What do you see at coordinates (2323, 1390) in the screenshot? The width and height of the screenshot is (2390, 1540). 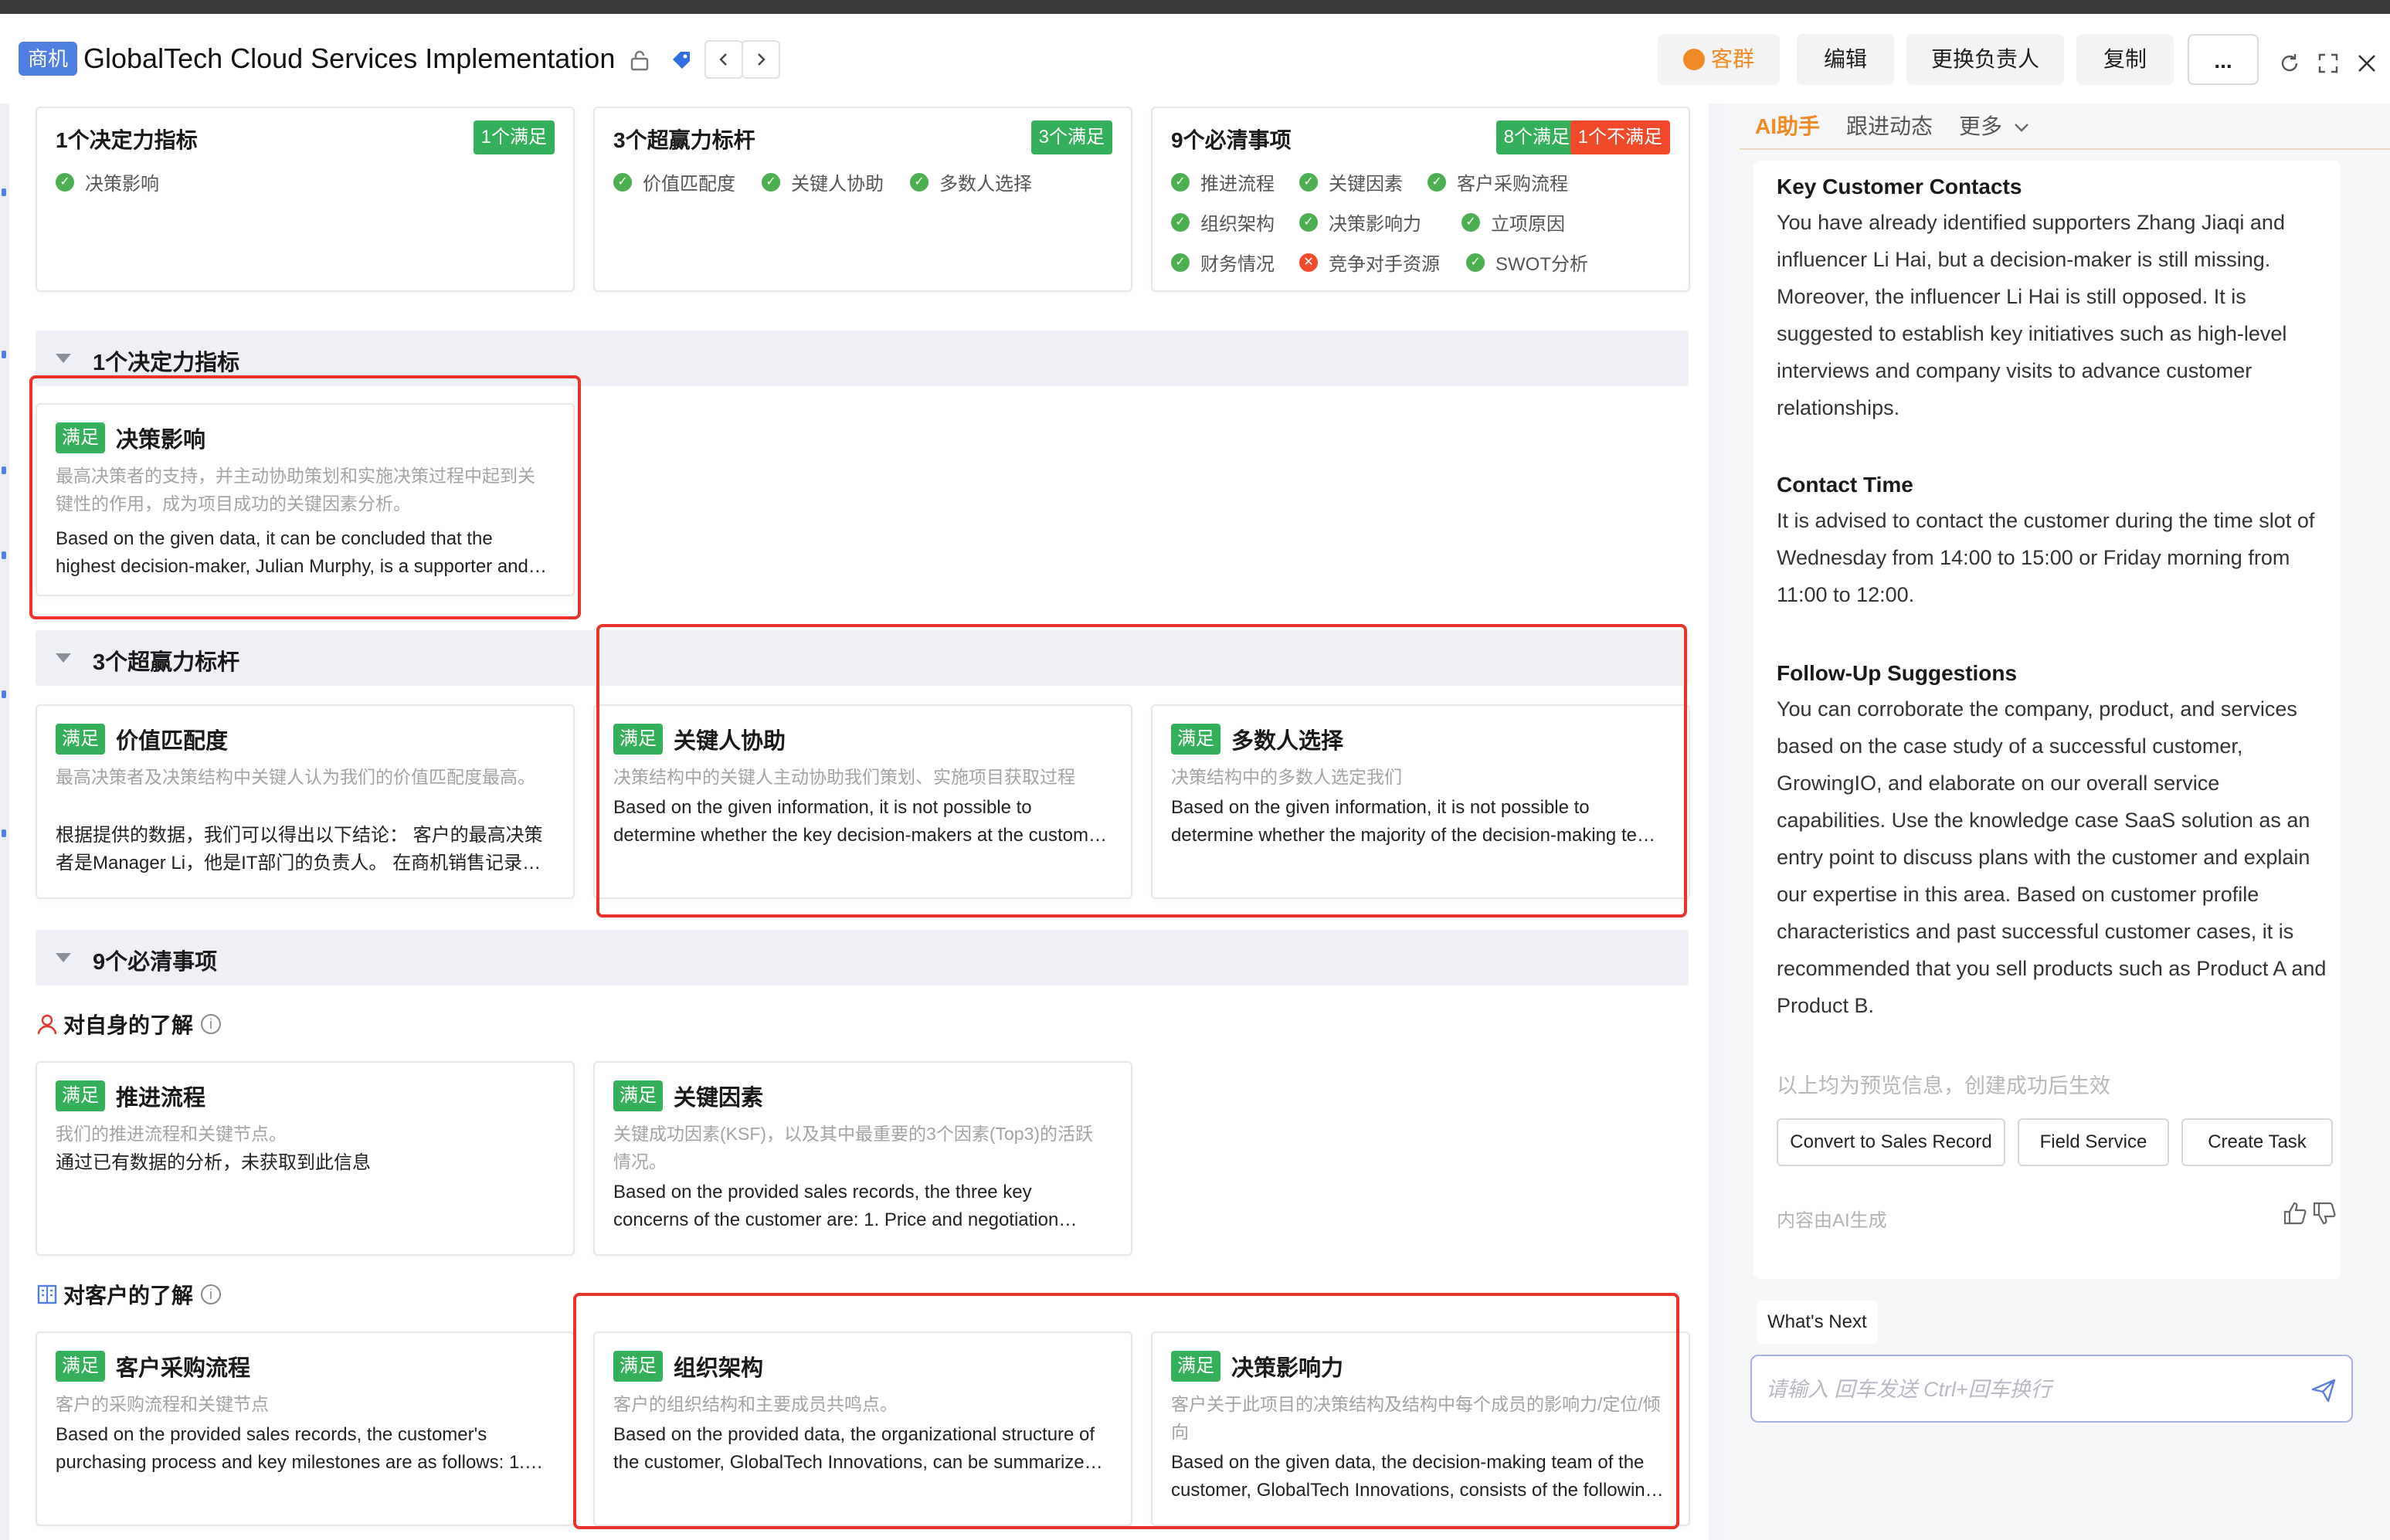 I see `send-icon` at bounding box center [2323, 1390].